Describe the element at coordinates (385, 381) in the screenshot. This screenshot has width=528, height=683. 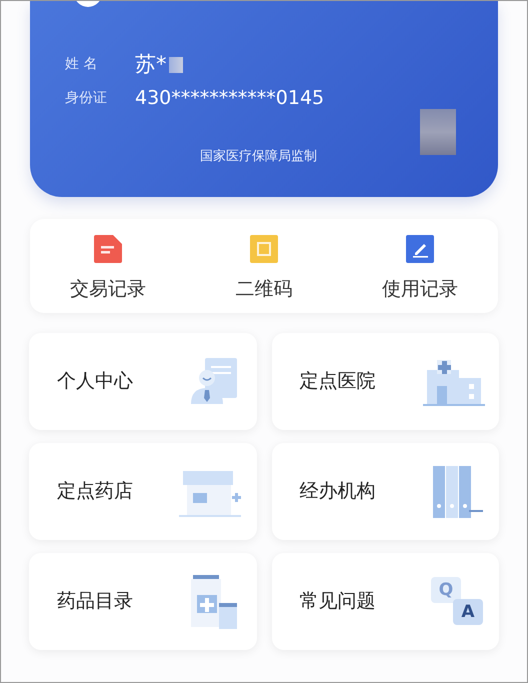
I see `service-tile: 定点医院` at that location.